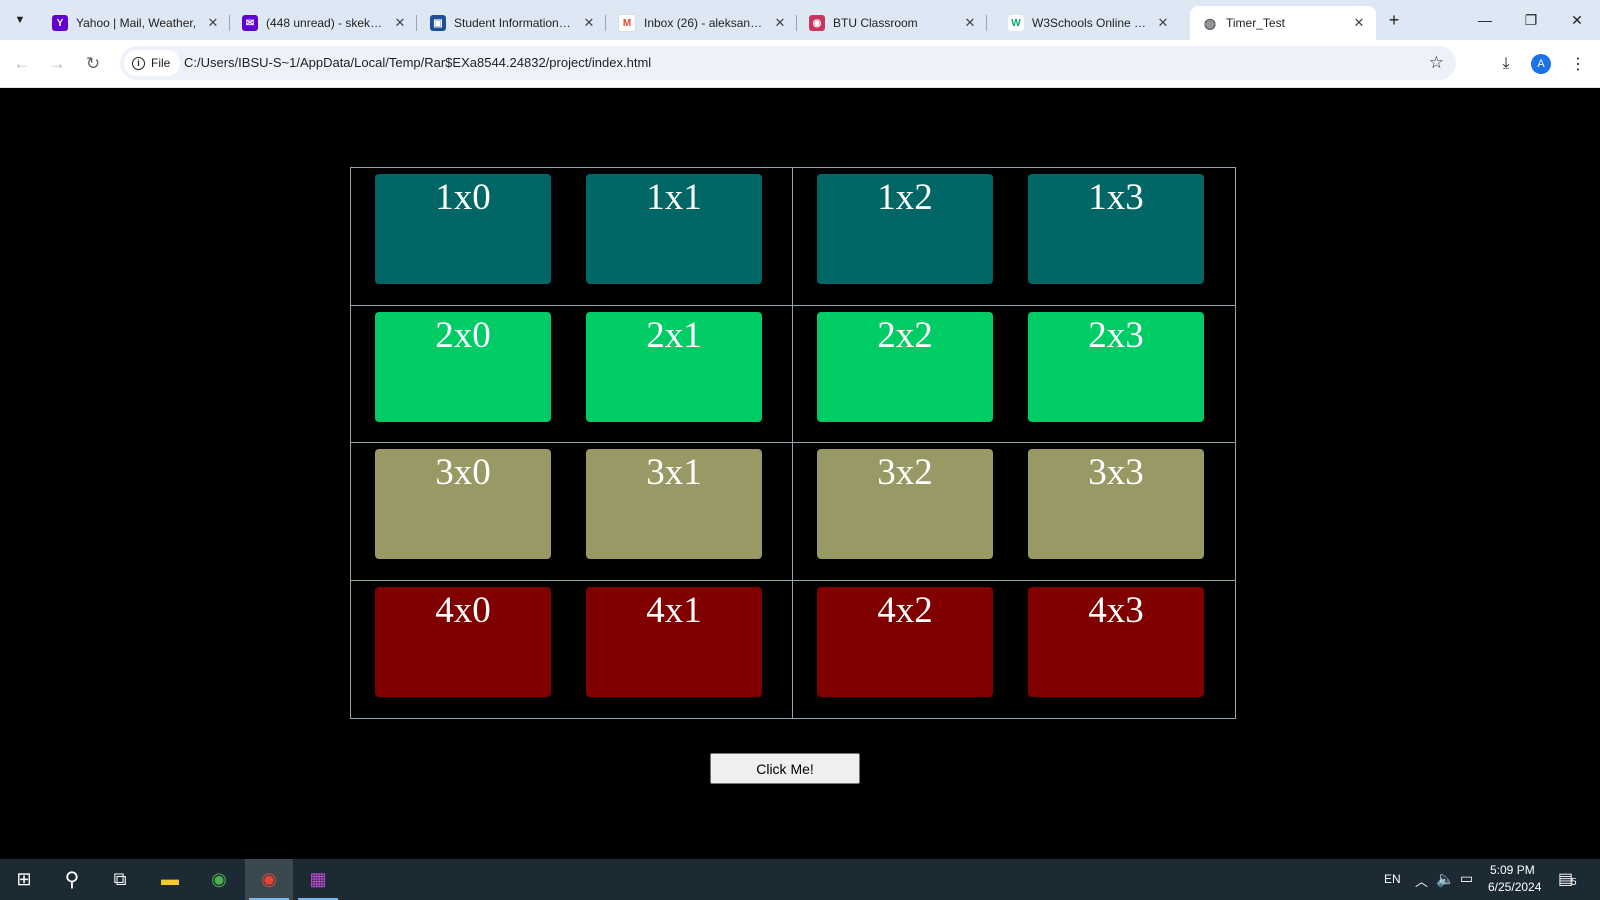 The width and height of the screenshot is (1600, 900). I want to click on grid-box: 1x3, so click(1116, 229).